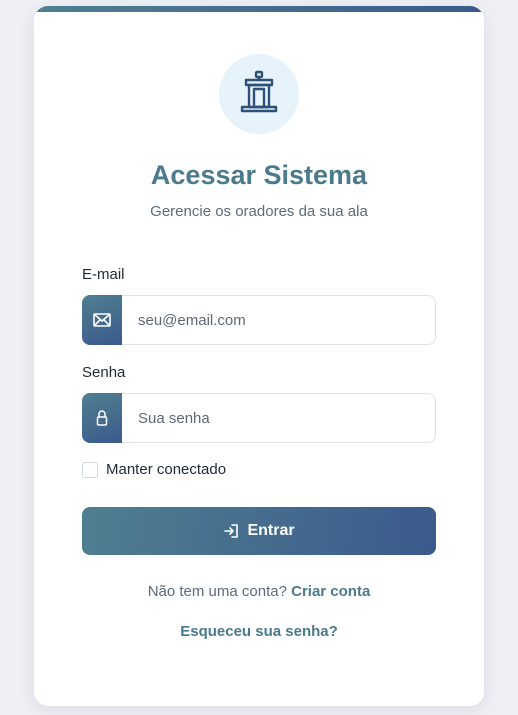 This screenshot has height=715, width=518. I want to click on password-field, so click(279, 418).